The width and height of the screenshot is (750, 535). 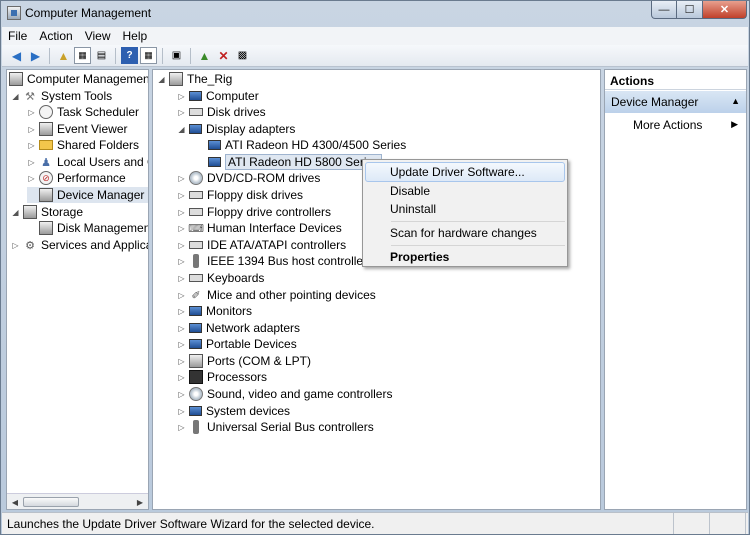 What do you see at coordinates (465, 209) in the screenshot?
I see `ctx-uninstall: Uninstall` at bounding box center [465, 209].